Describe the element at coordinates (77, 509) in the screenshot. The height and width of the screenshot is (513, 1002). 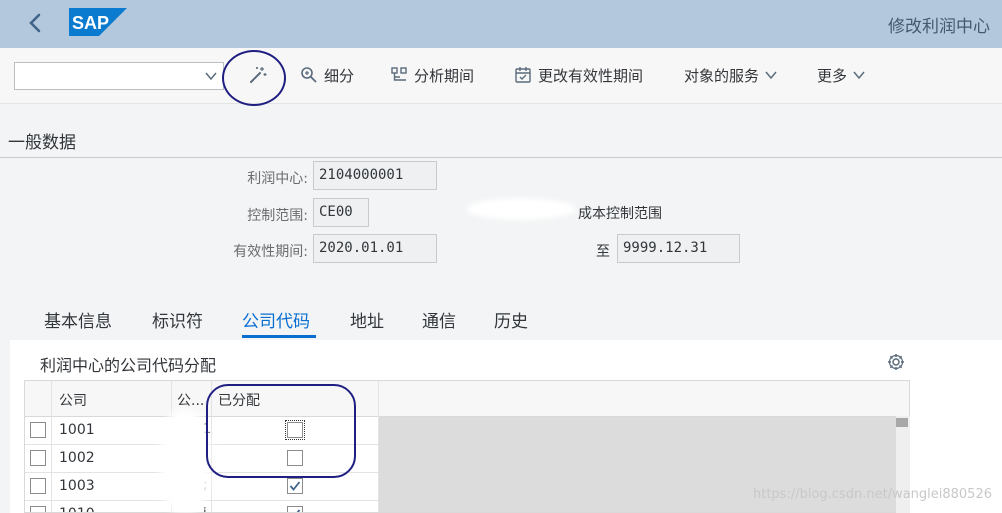
I see `company-code: 1010` at that location.